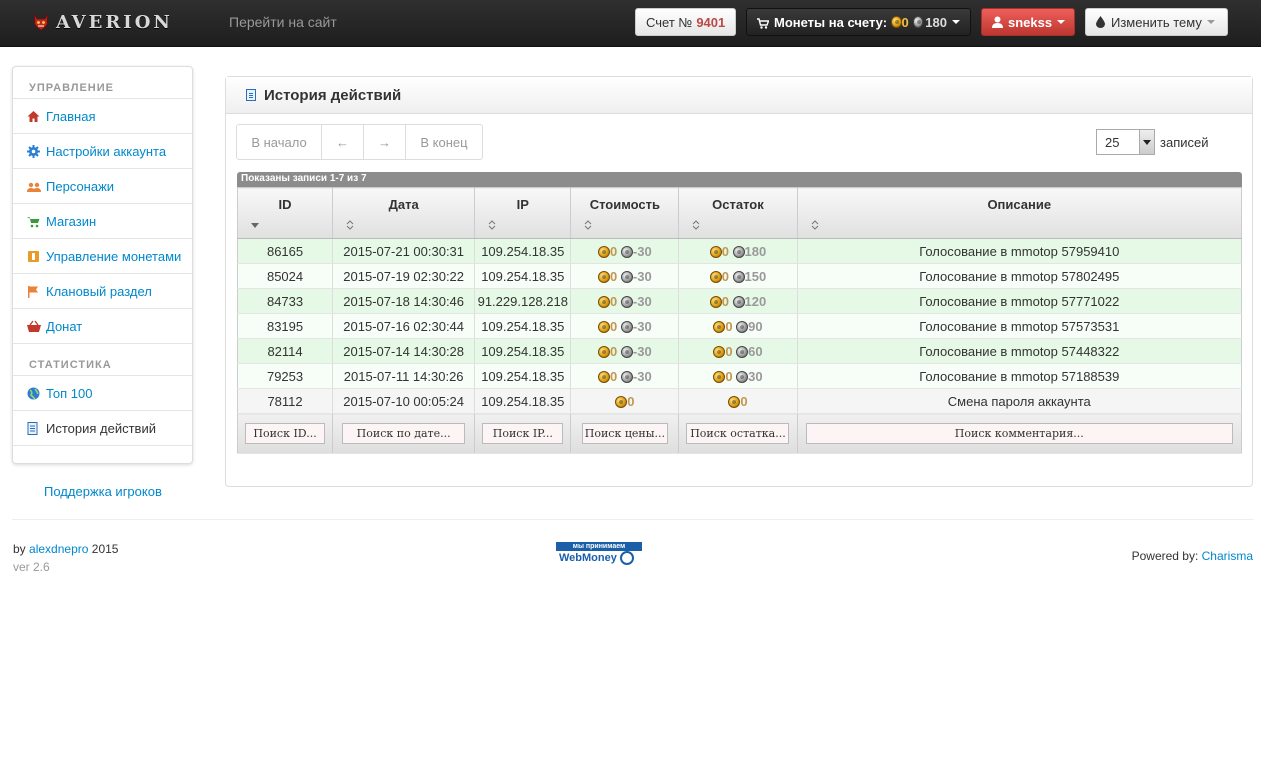 This screenshot has width=1269, height=780. What do you see at coordinates (625, 213) in the screenshot?
I see `column-header-cost: Стоимость` at bounding box center [625, 213].